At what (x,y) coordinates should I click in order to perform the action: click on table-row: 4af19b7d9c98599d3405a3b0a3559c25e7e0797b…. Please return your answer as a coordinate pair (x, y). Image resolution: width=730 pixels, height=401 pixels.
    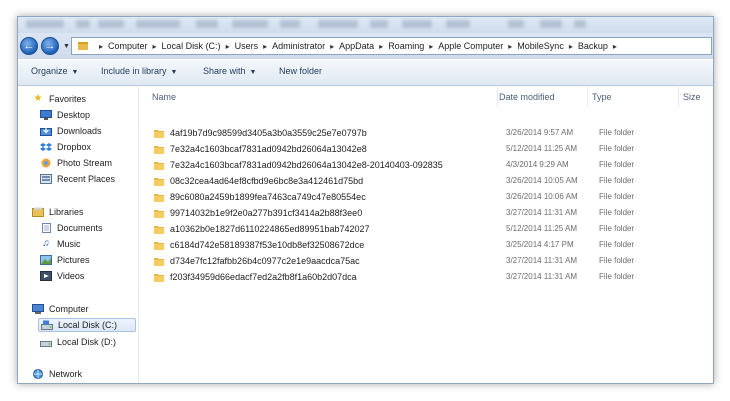
    Looking at the image, I should click on (428, 133).